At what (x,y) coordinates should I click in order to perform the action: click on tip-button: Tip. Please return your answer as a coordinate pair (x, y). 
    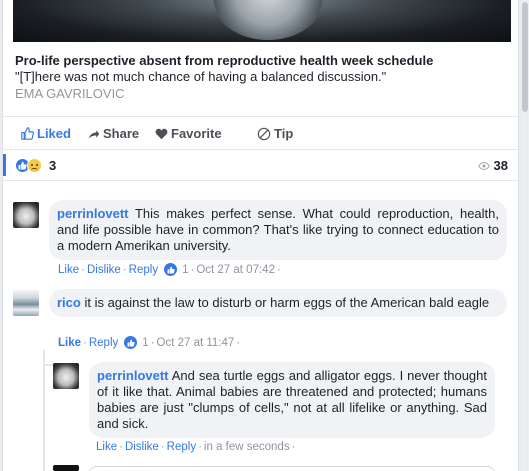
    Looking at the image, I should click on (275, 133).